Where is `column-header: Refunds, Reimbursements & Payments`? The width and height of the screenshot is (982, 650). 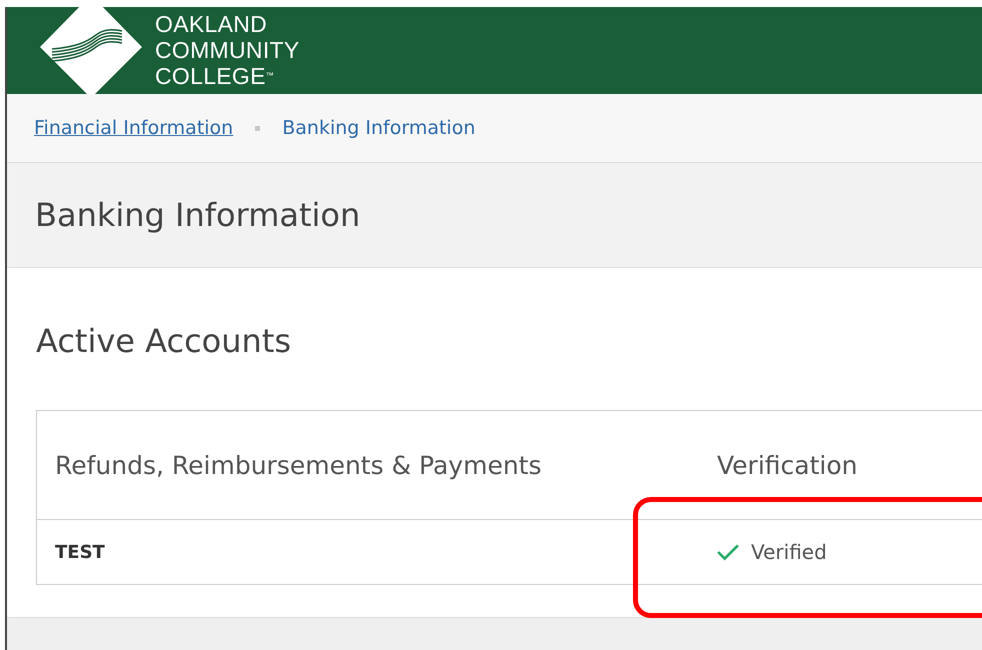
column-header: Refunds, Reimbursements & Payments is located at coordinates (367, 465).